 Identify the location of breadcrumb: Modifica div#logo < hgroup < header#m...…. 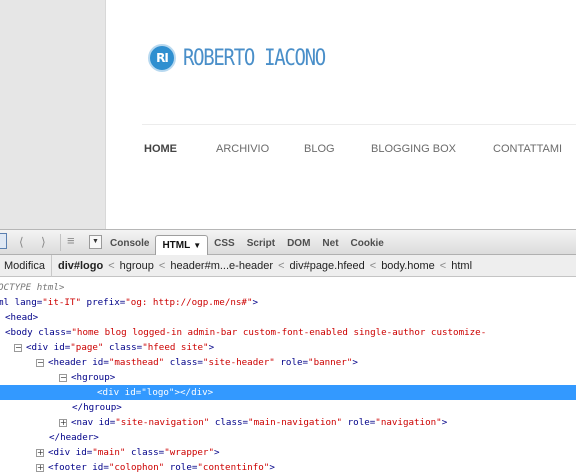
(288, 265).